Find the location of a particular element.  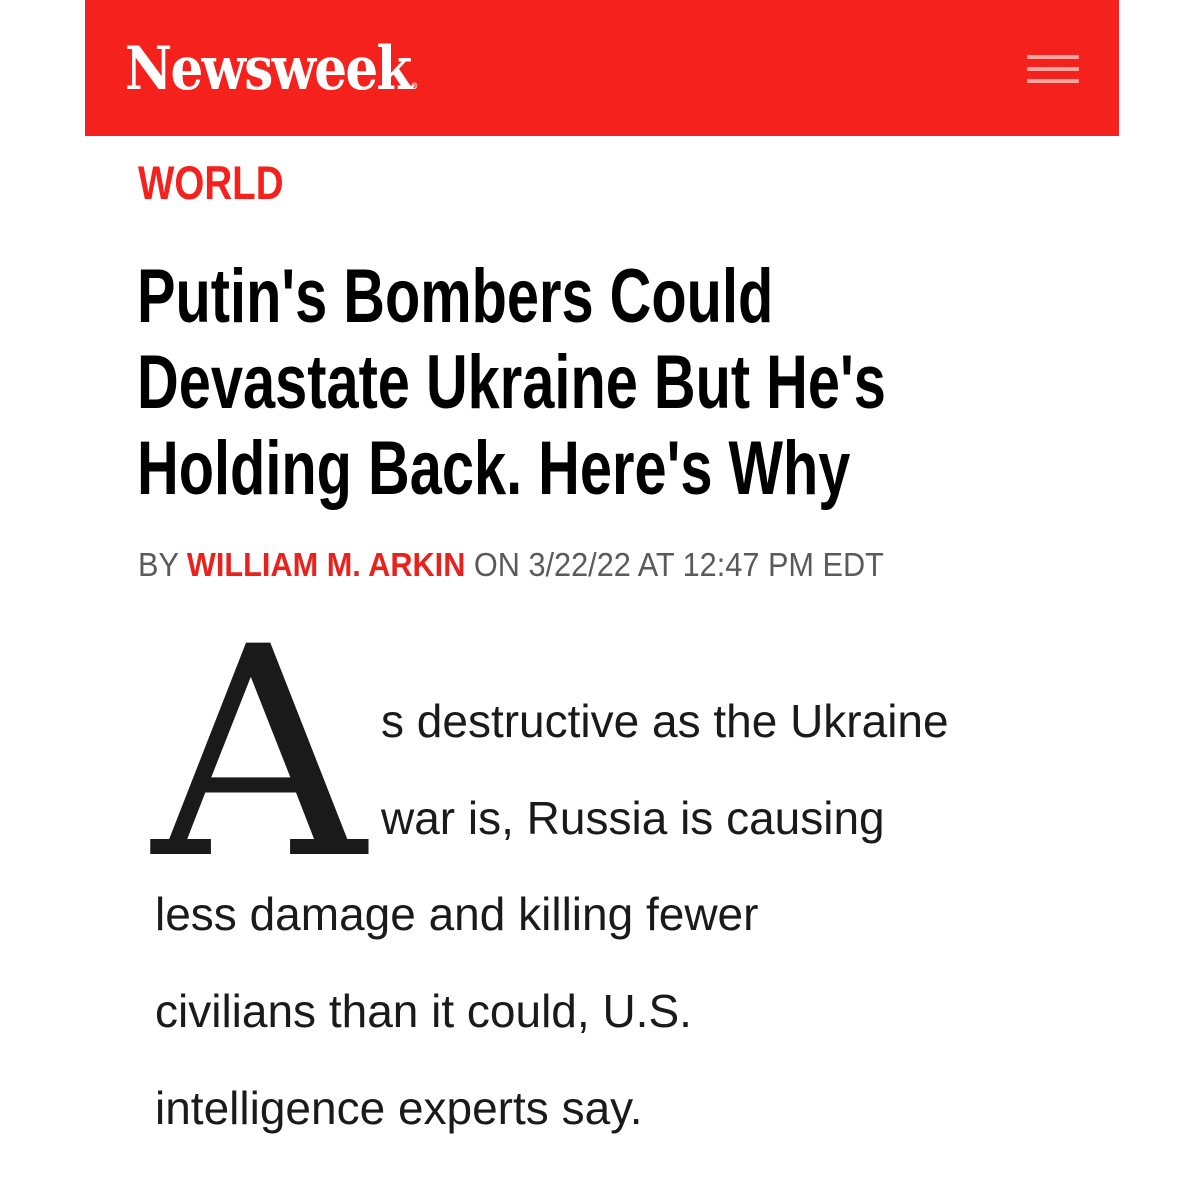

body-line-1: s destructive as the Ukraine is located at coordinates (665, 721).